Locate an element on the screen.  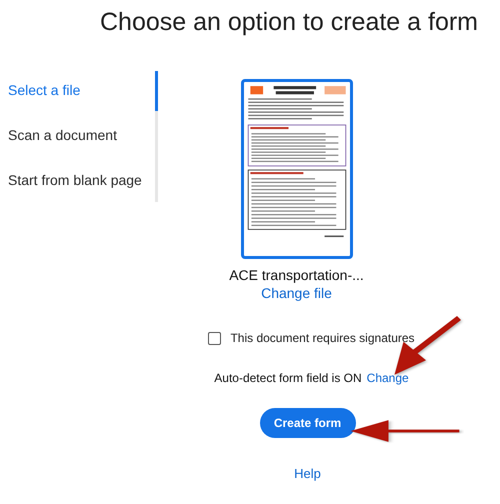
page-title: Choose an option to create a form is located at coordinates (289, 22).